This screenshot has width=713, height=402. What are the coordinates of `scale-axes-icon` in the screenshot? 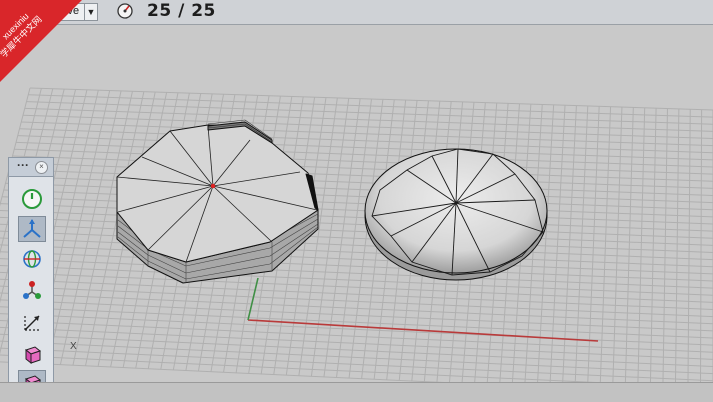 It's located at (32, 323).